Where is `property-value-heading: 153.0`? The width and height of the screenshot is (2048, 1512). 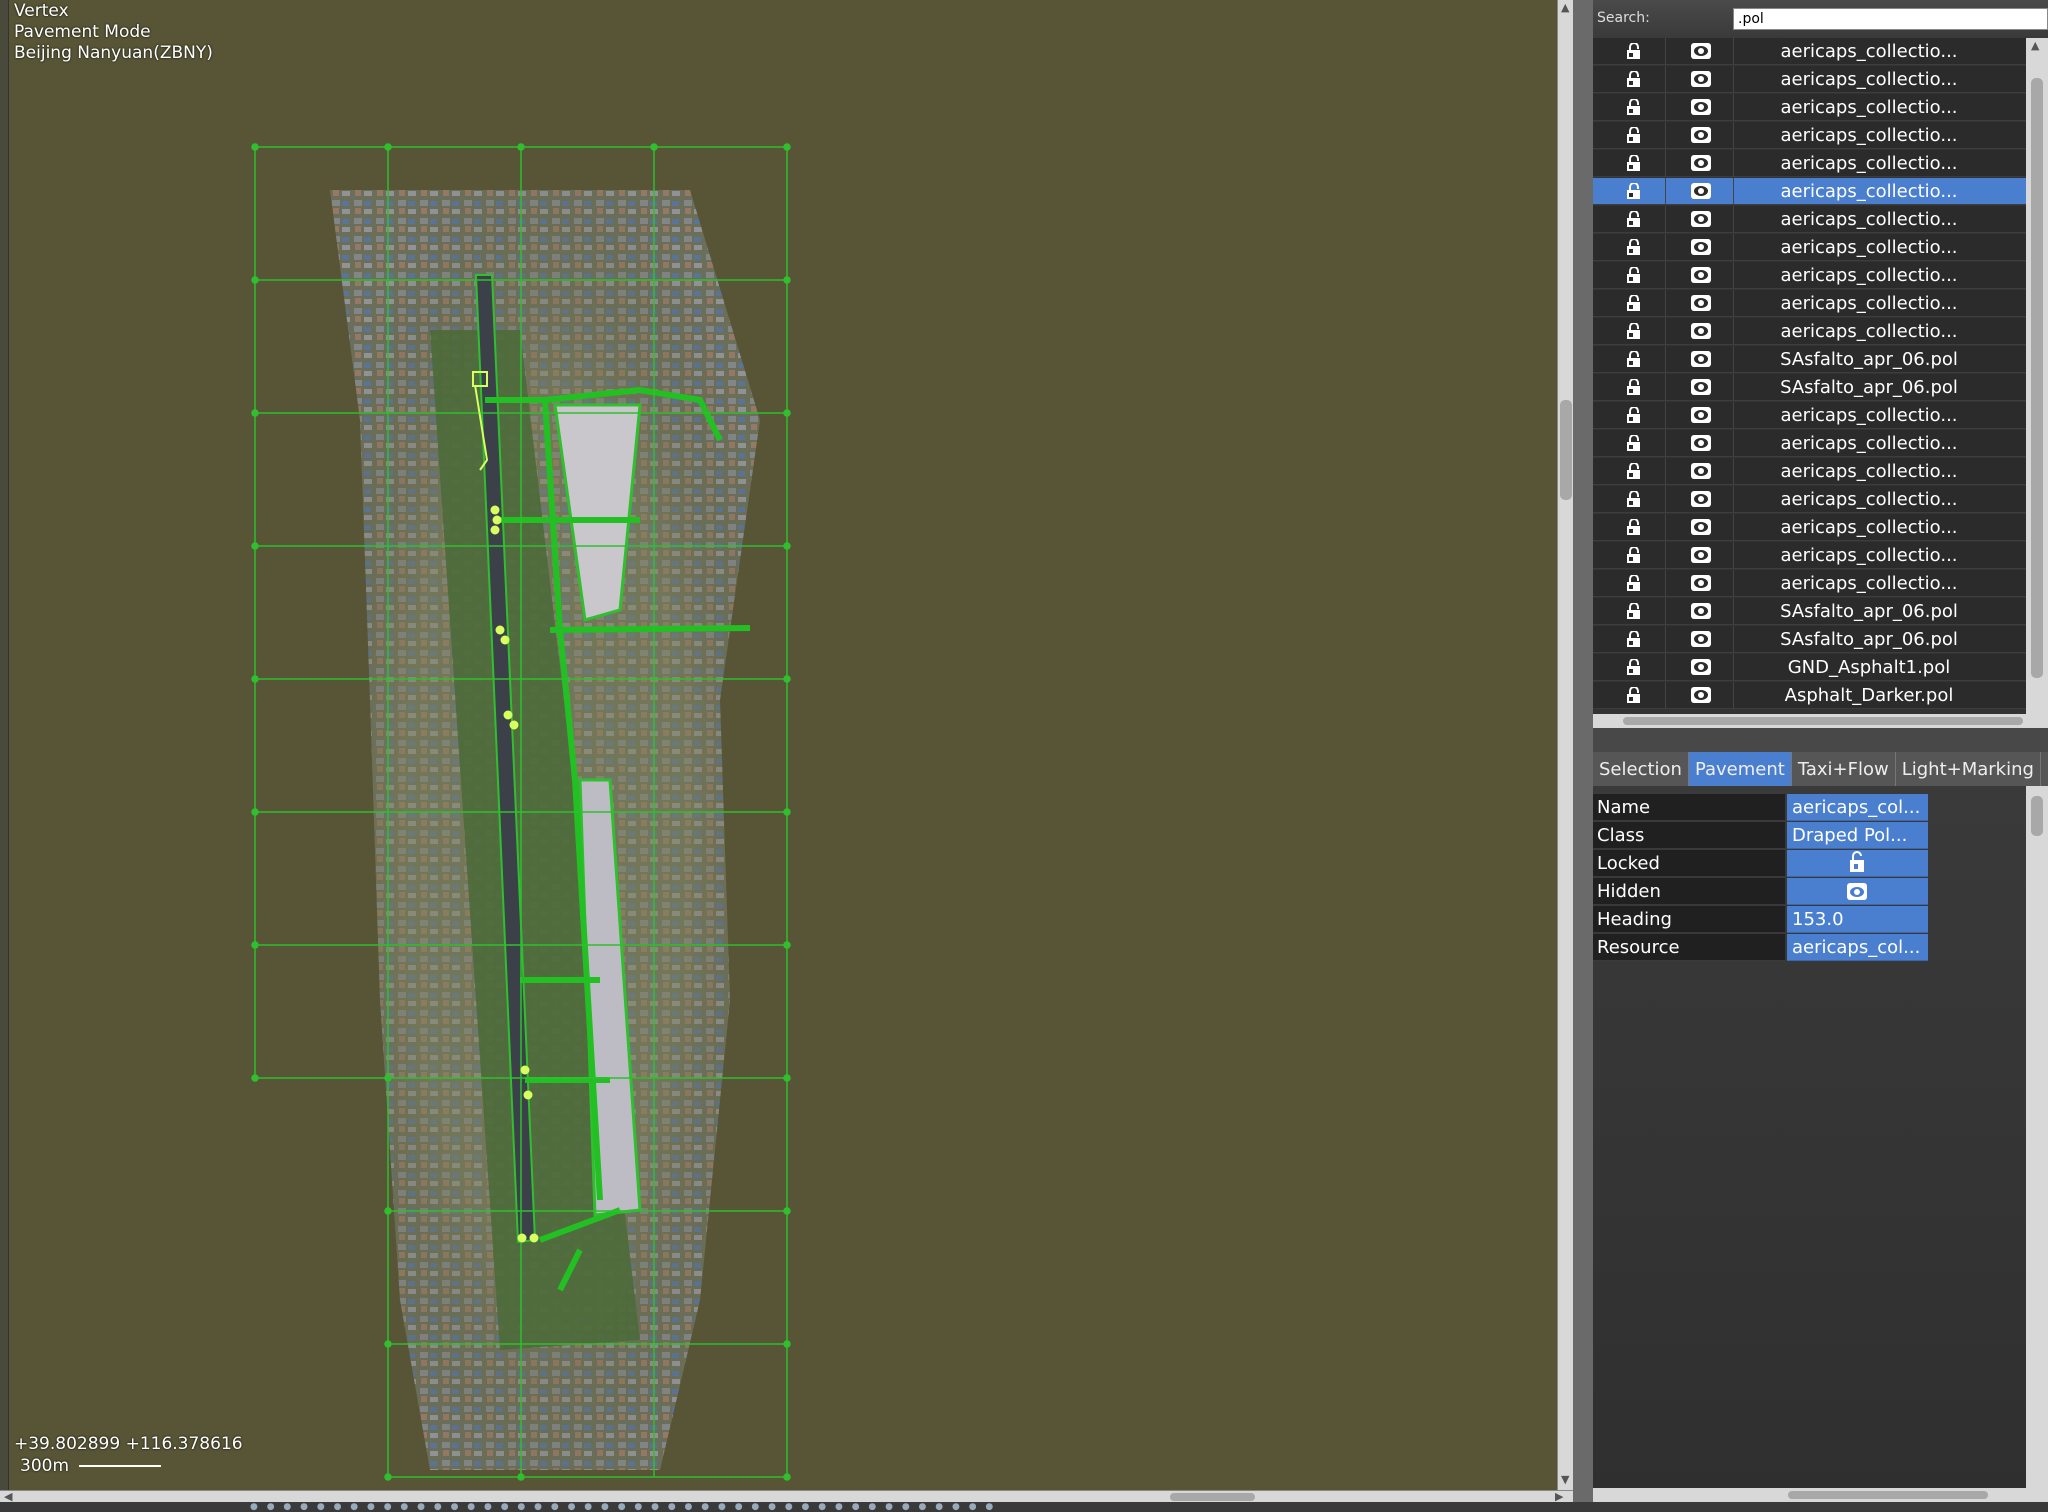 property-value-heading: 153.0 is located at coordinates (1857, 919).